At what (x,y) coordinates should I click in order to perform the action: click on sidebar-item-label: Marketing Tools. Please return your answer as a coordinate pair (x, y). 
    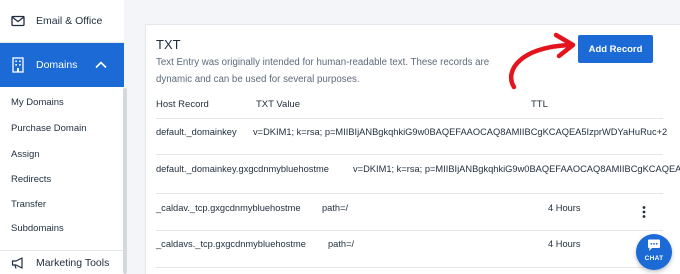
    Looking at the image, I should click on (73, 262).